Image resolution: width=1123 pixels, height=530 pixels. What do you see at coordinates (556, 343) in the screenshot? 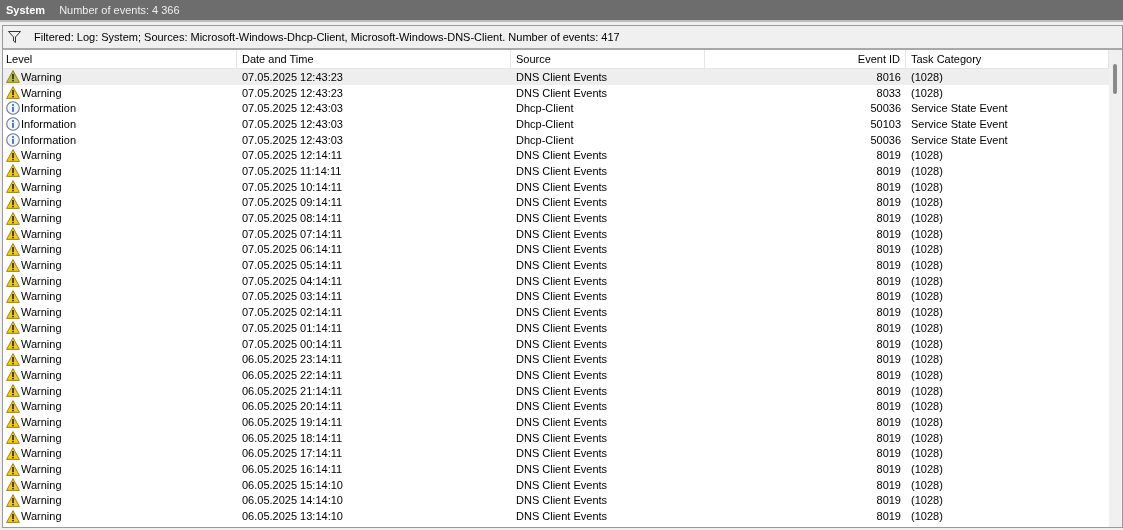
I see `event-row: Warning 07.05.2025 00:14:11 DNS Client Events 8019 (1028)` at bounding box center [556, 343].